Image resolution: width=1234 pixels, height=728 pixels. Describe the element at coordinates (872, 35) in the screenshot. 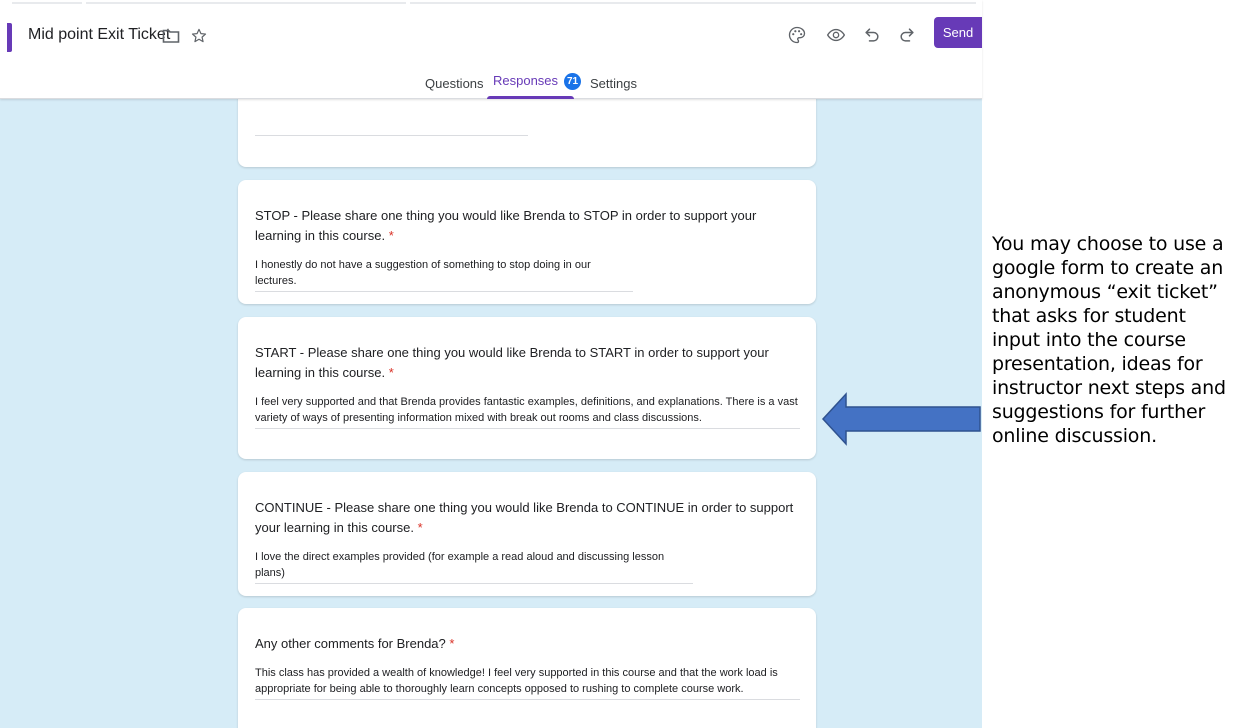

I see `undo-icon` at that location.